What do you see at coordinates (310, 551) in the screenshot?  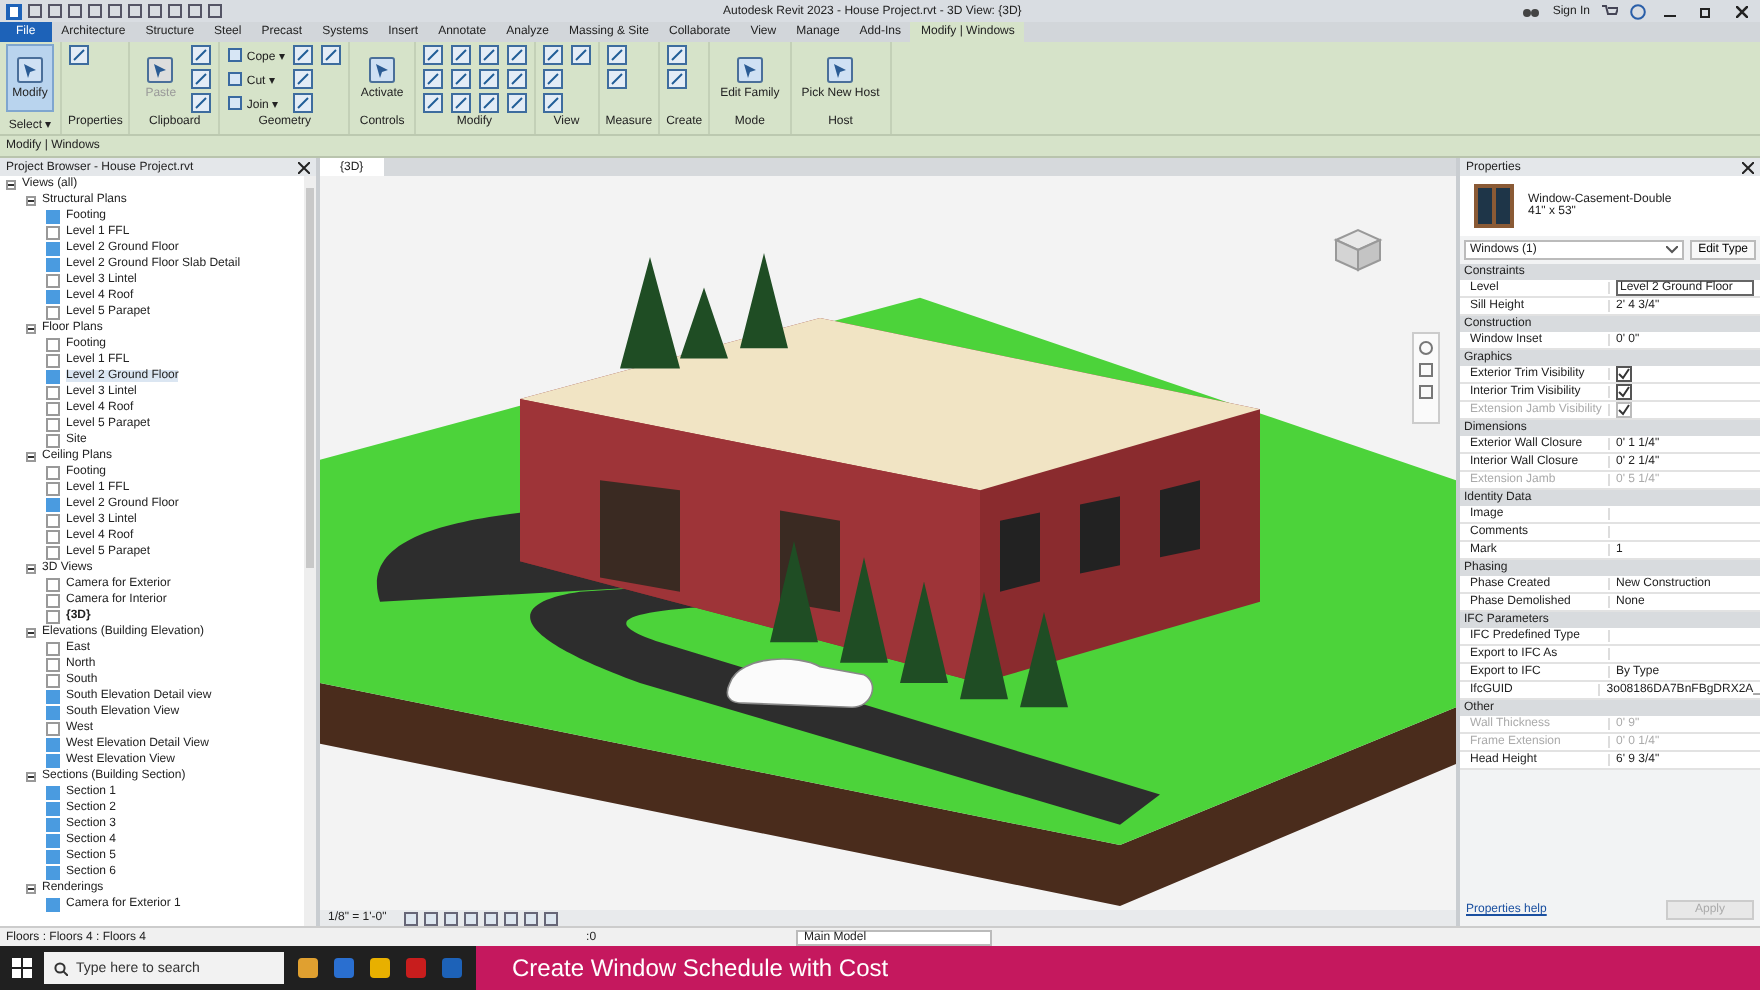 I see `scrollbar` at bounding box center [310, 551].